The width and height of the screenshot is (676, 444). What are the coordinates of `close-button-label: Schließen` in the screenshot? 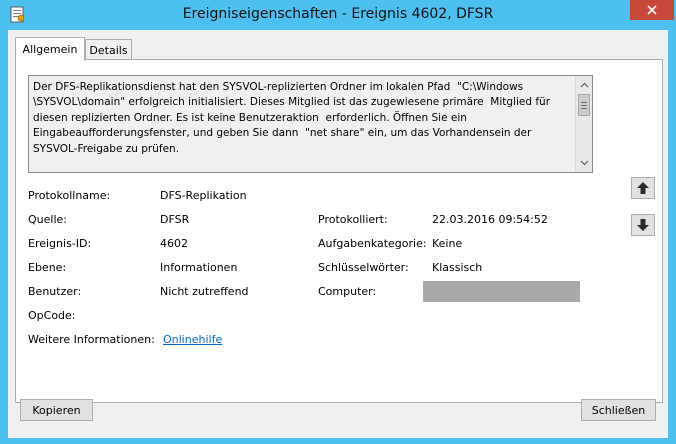 It's located at (618, 410).